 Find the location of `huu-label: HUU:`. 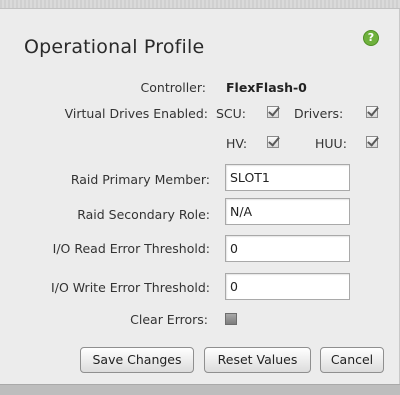

huu-label: HUU: is located at coordinates (331, 143).